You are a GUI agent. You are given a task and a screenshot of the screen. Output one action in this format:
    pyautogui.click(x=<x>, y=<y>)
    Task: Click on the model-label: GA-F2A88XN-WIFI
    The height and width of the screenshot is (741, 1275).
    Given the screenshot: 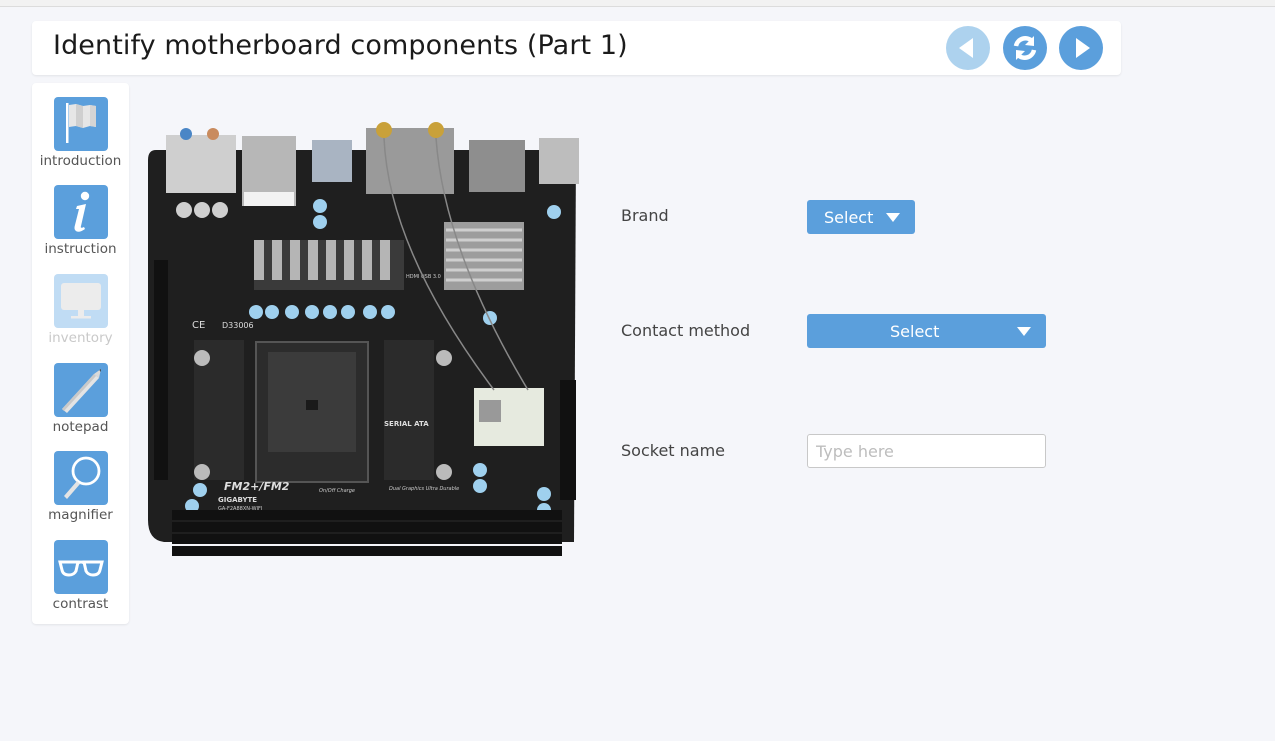 What is the action you would take?
    pyautogui.click(x=240, y=509)
    